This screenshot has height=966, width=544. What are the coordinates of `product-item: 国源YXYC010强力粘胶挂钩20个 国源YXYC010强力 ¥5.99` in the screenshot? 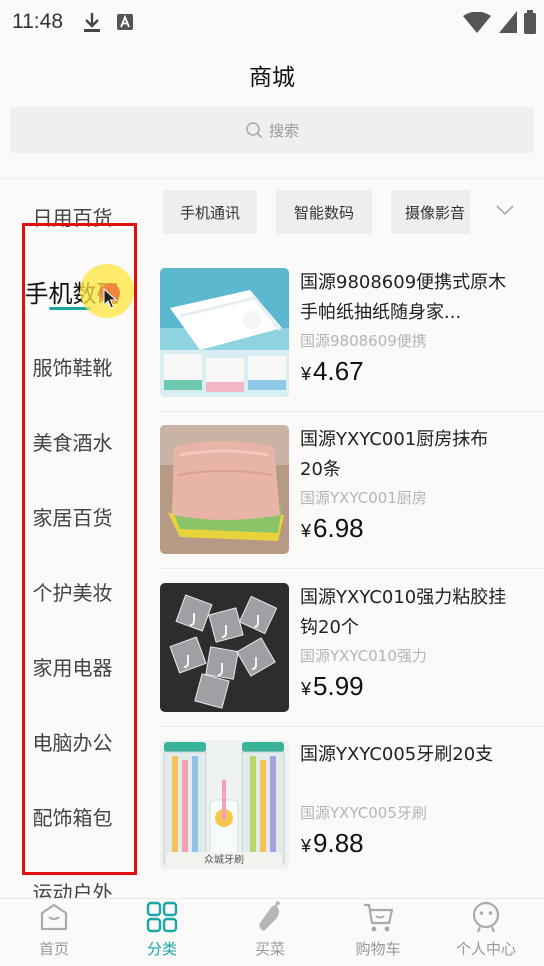 It's located at (352, 648).